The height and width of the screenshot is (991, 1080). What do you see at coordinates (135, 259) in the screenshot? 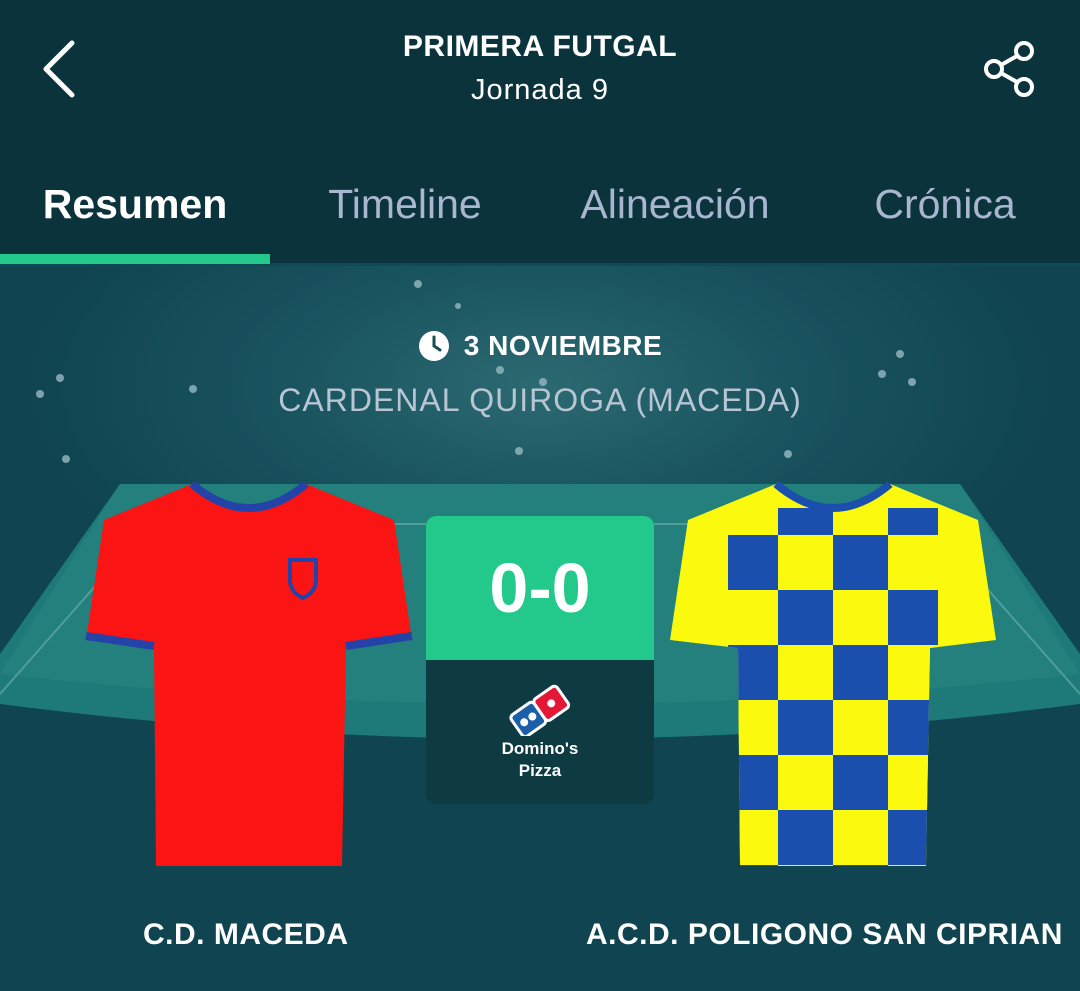
I see `active-tab-indicator` at bounding box center [135, 259].